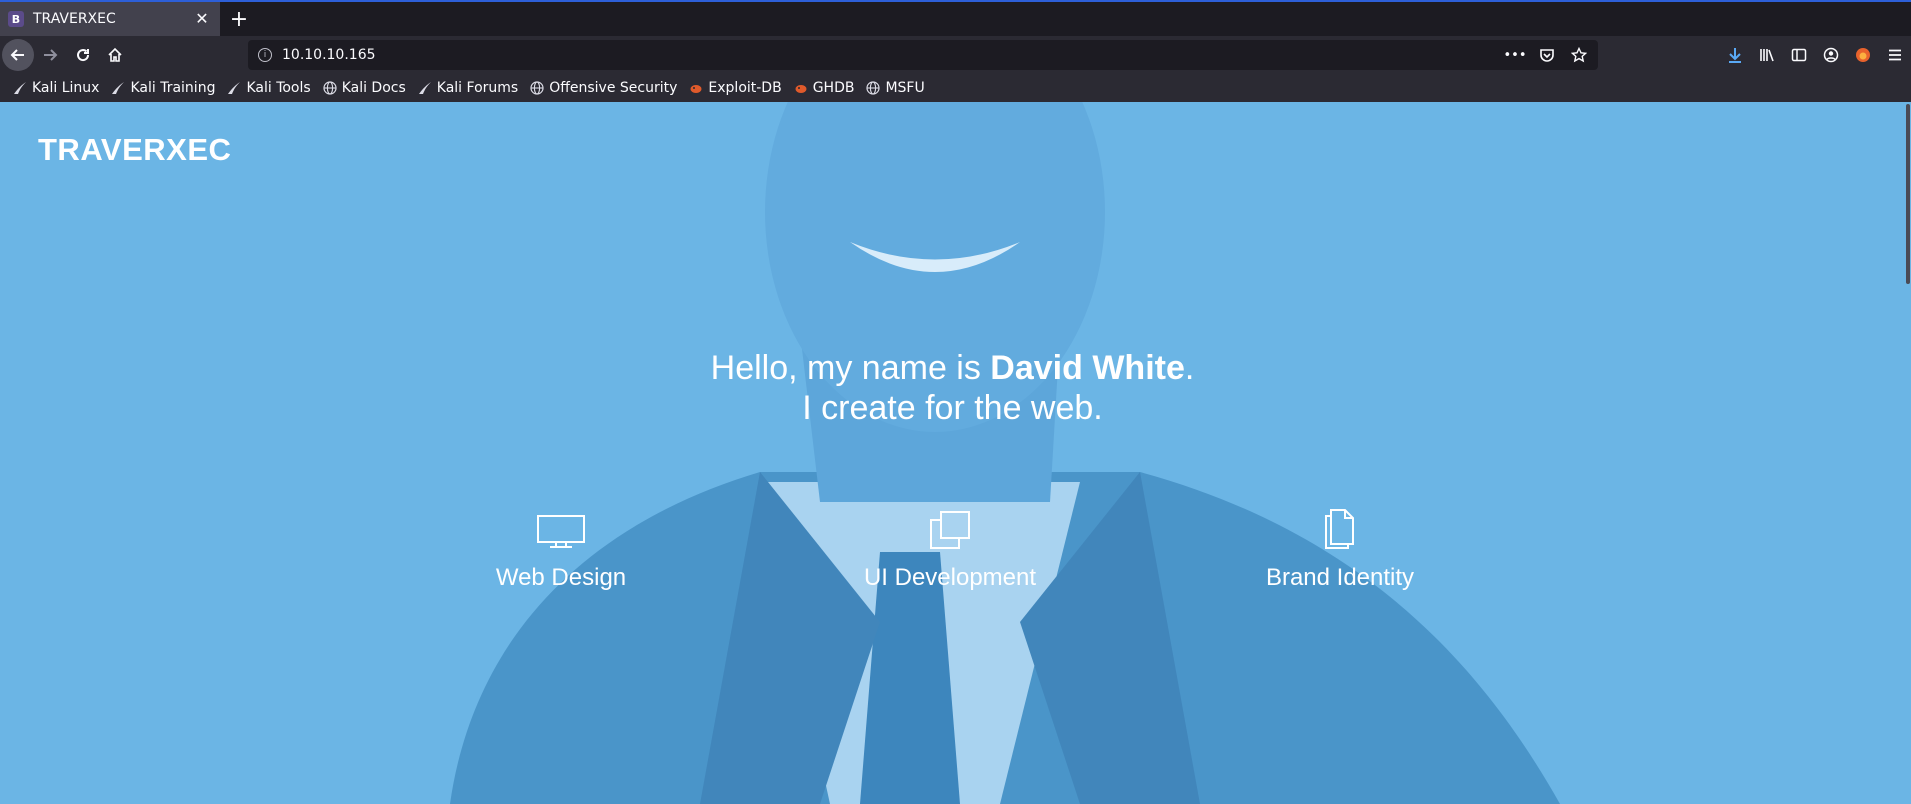 This screenshot has height=804, width=1911. I want to click on bookmark-label: Kali Linux, so click(66, 88).